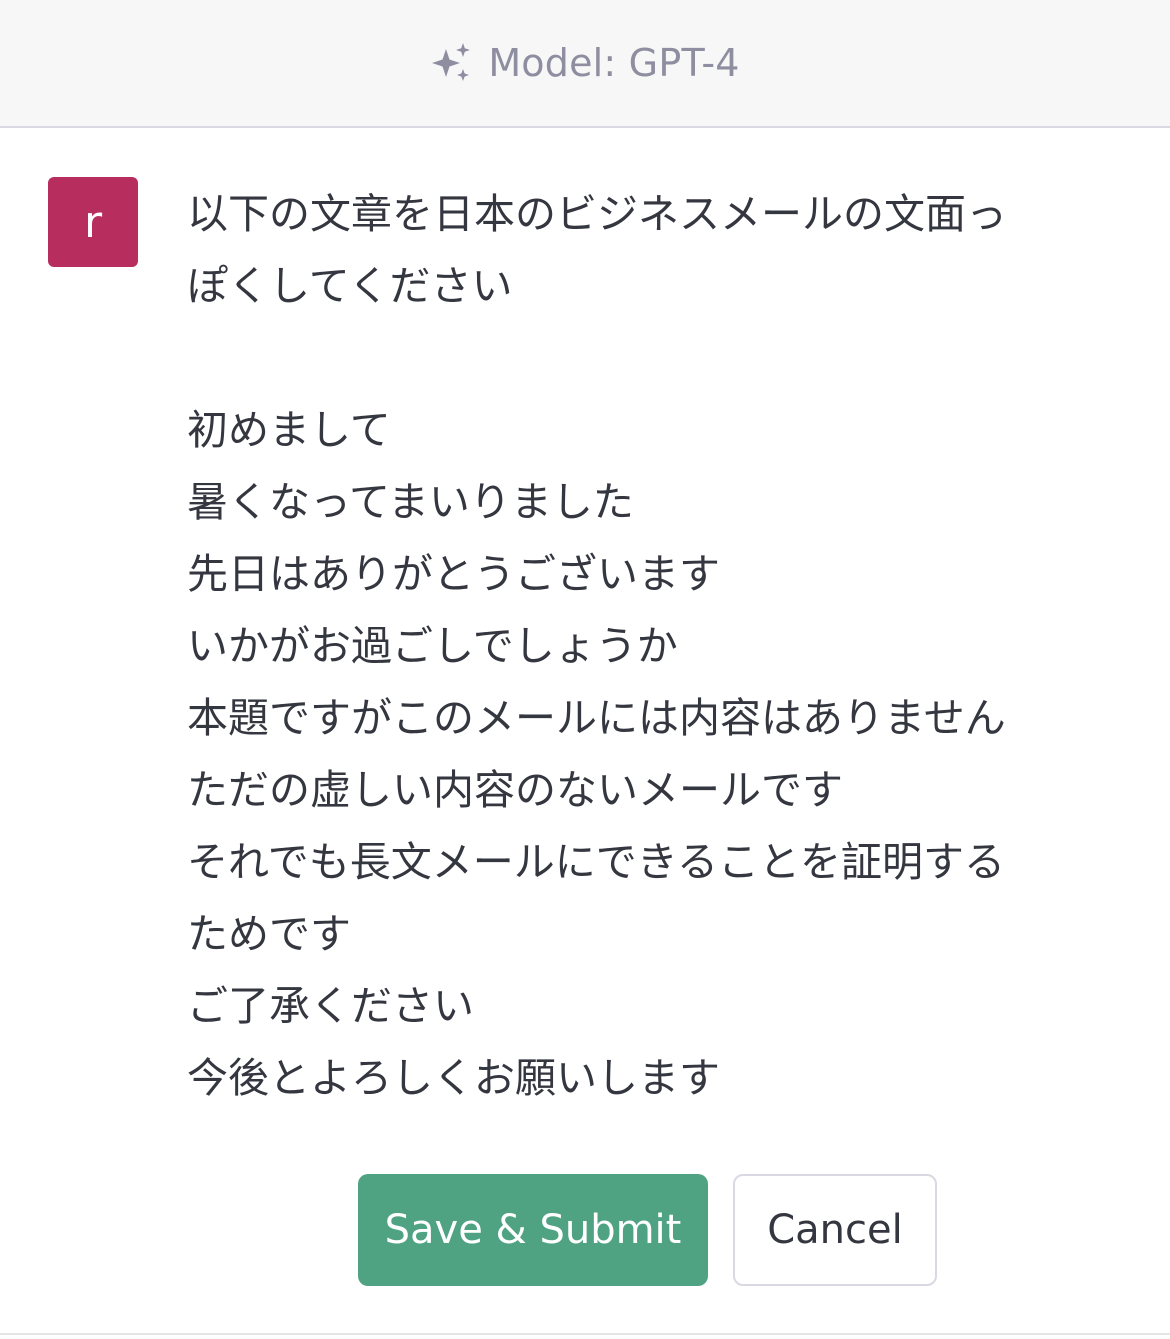  Describe the element at coordinates (597, 214) in the screenshot. I see `message-line: 以下の文章を日本のビジネスメールの文面っ` at that location.